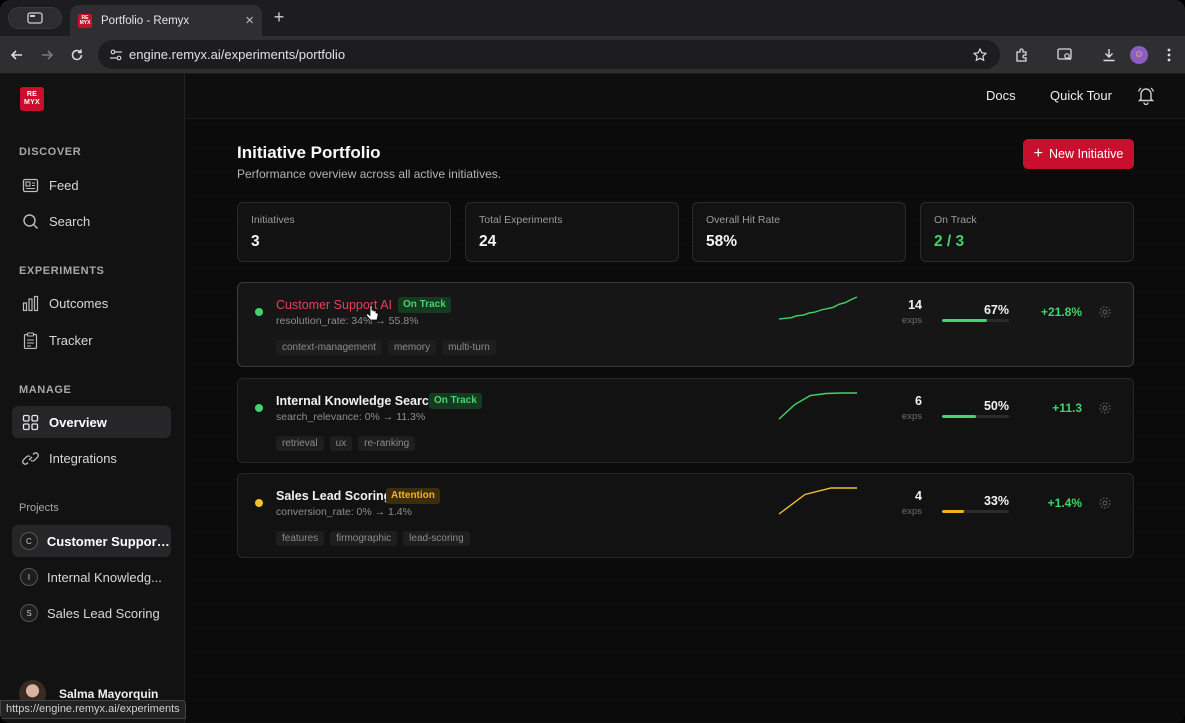  I want to click on plus-icon: +, so click(1038, 153).